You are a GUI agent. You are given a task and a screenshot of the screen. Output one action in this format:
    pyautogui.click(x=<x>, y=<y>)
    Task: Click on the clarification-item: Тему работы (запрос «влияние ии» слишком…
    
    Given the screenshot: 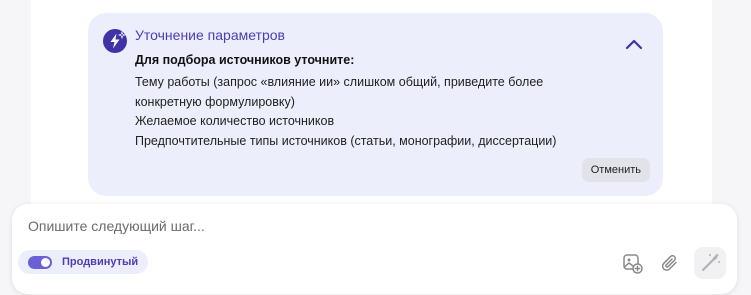 What is the action you would take?
    pyautogui.click(x=339, y=92)
    